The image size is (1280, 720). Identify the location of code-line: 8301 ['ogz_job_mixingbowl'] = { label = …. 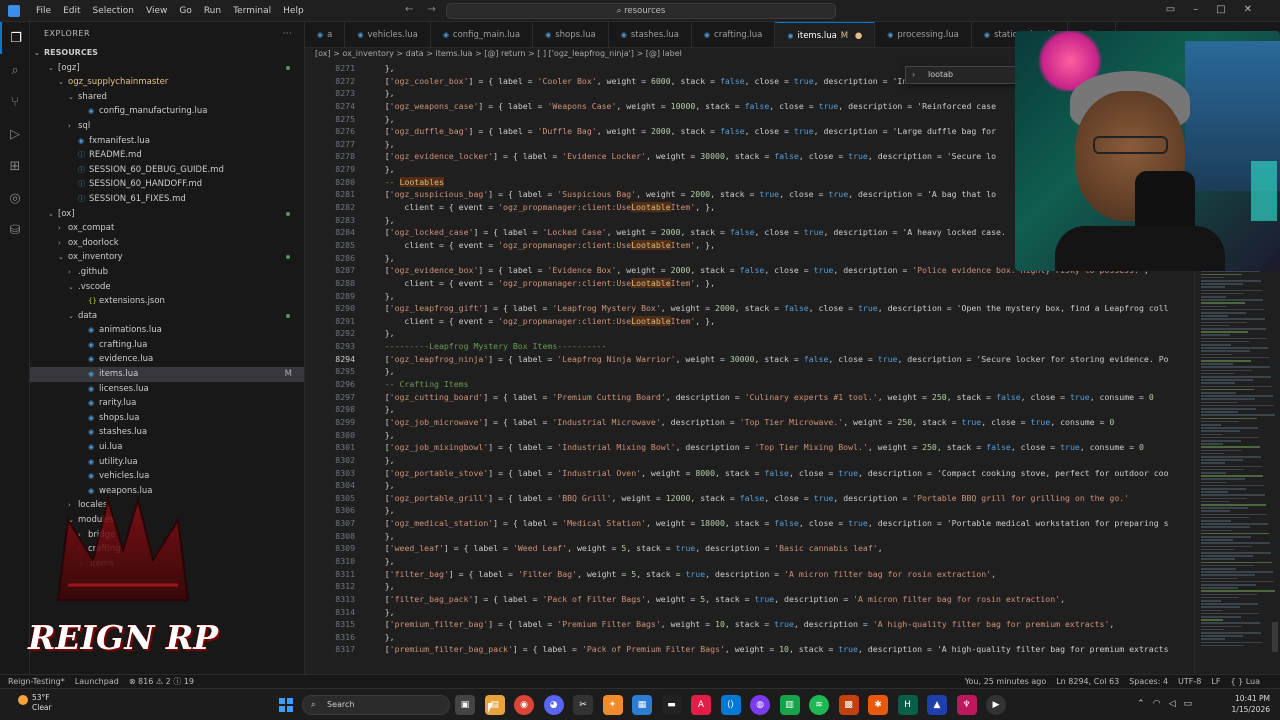
(750, 447).